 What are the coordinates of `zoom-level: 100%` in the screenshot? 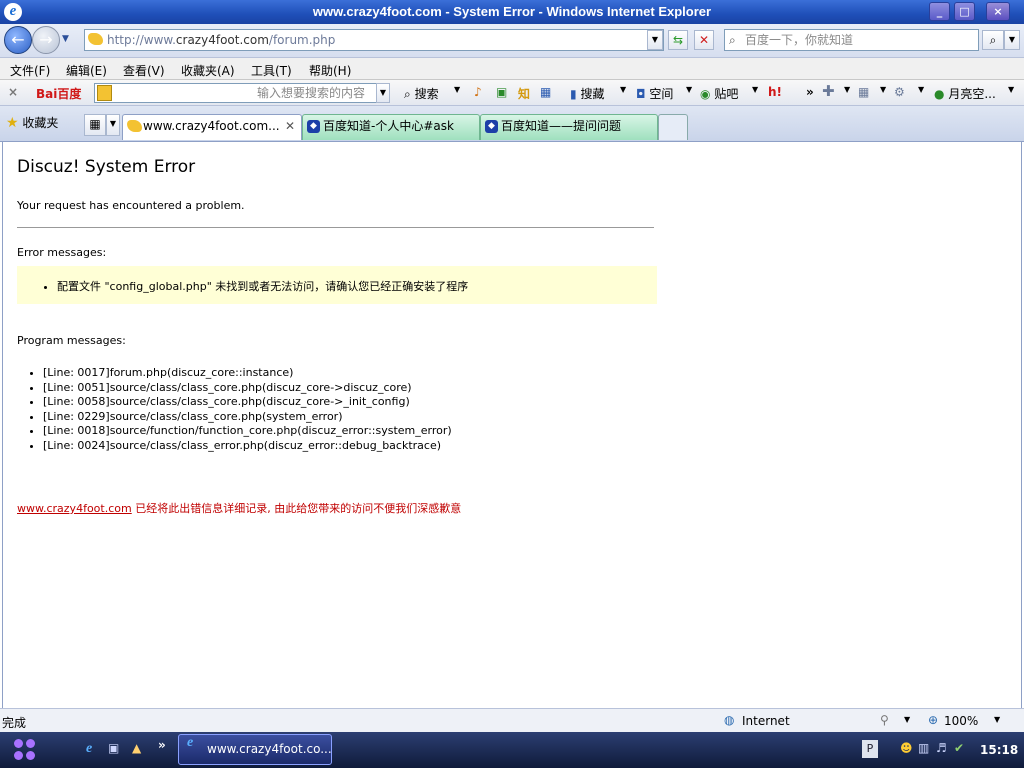 It's located at (961, 721).